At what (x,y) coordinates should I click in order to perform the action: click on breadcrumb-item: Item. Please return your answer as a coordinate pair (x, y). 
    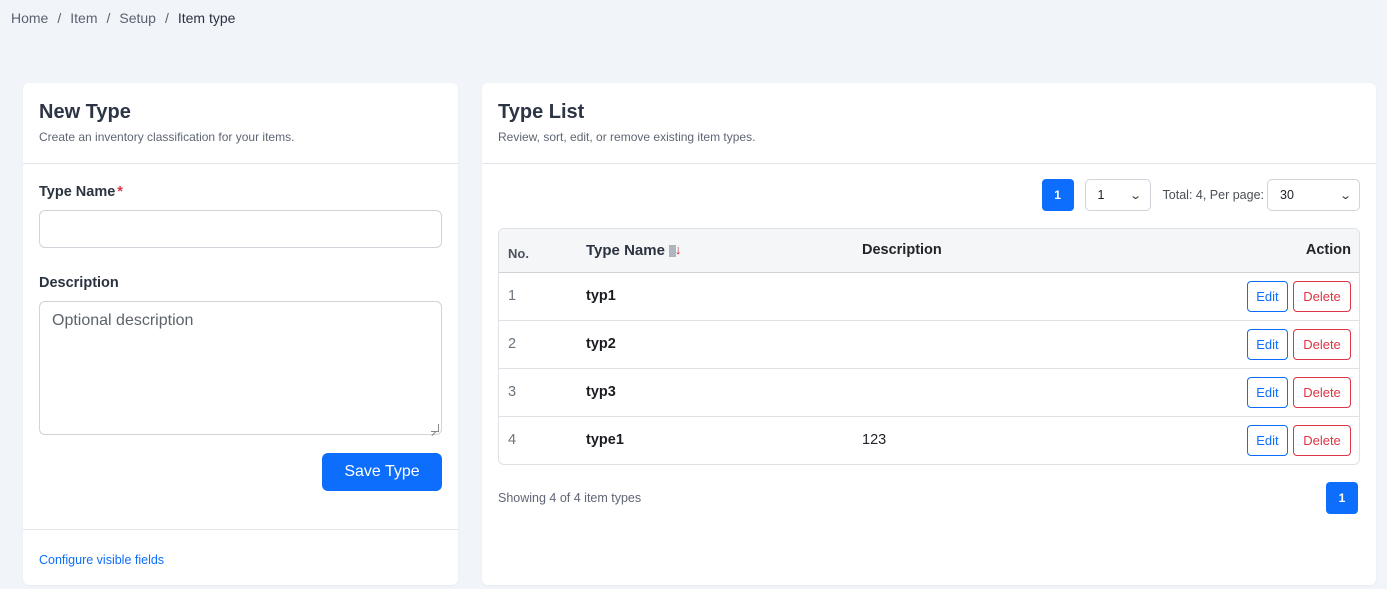
    Looking at the image, I should click on (83, 18).